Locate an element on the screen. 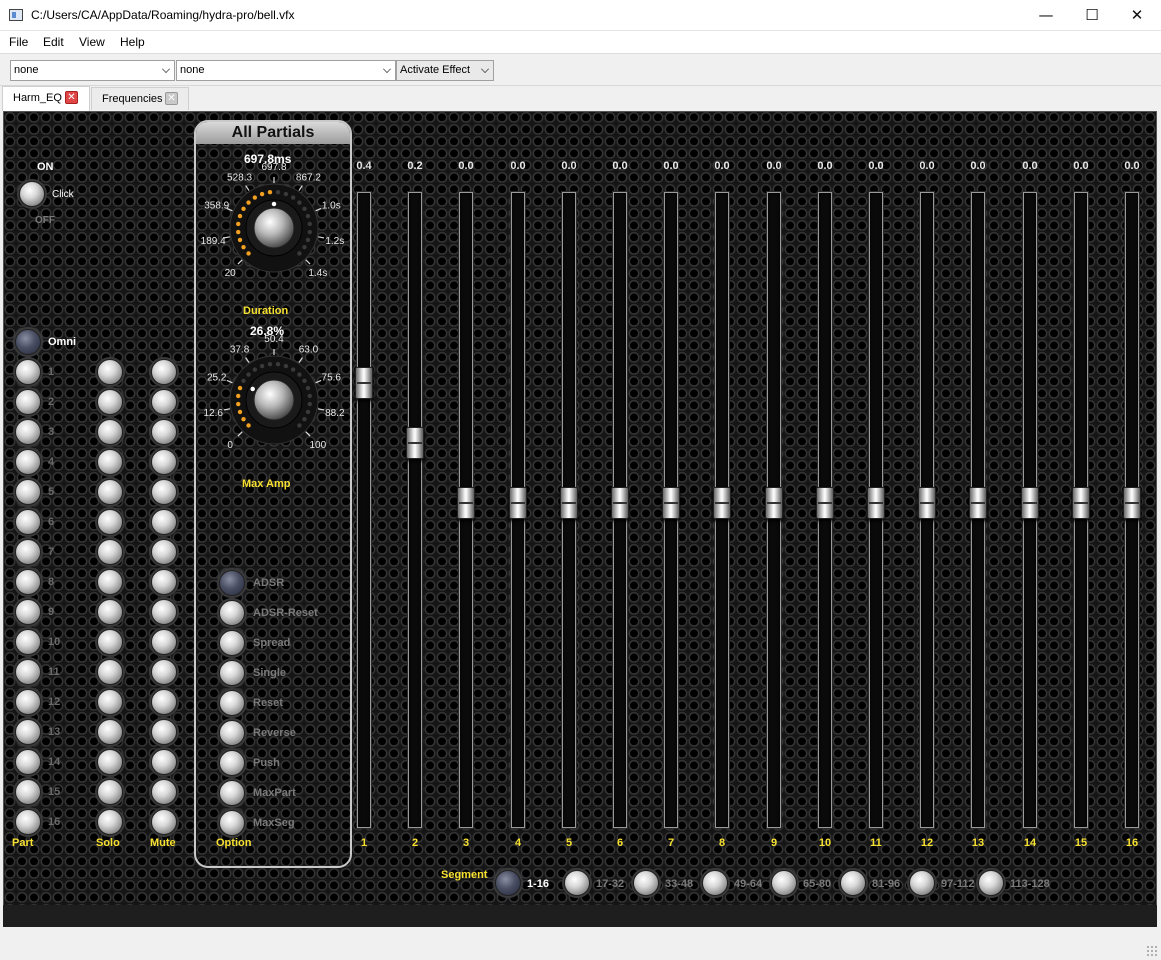 The image size is (1161, 960). slider-6-thumb is located at coordinates (620, 503).